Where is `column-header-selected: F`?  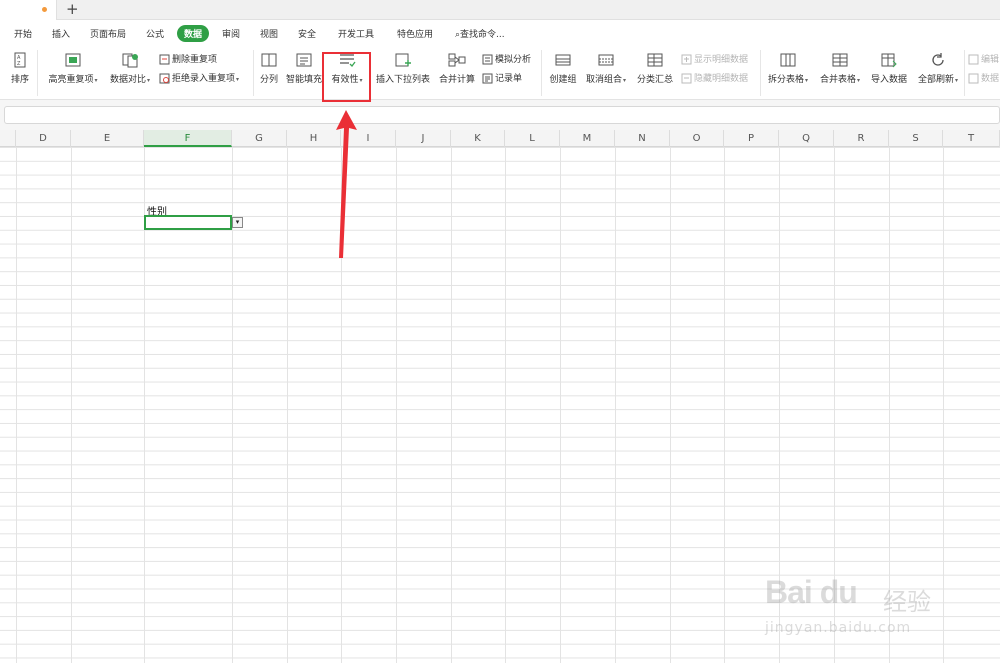 column-header-selected: F is located at coordinates (188, 138).